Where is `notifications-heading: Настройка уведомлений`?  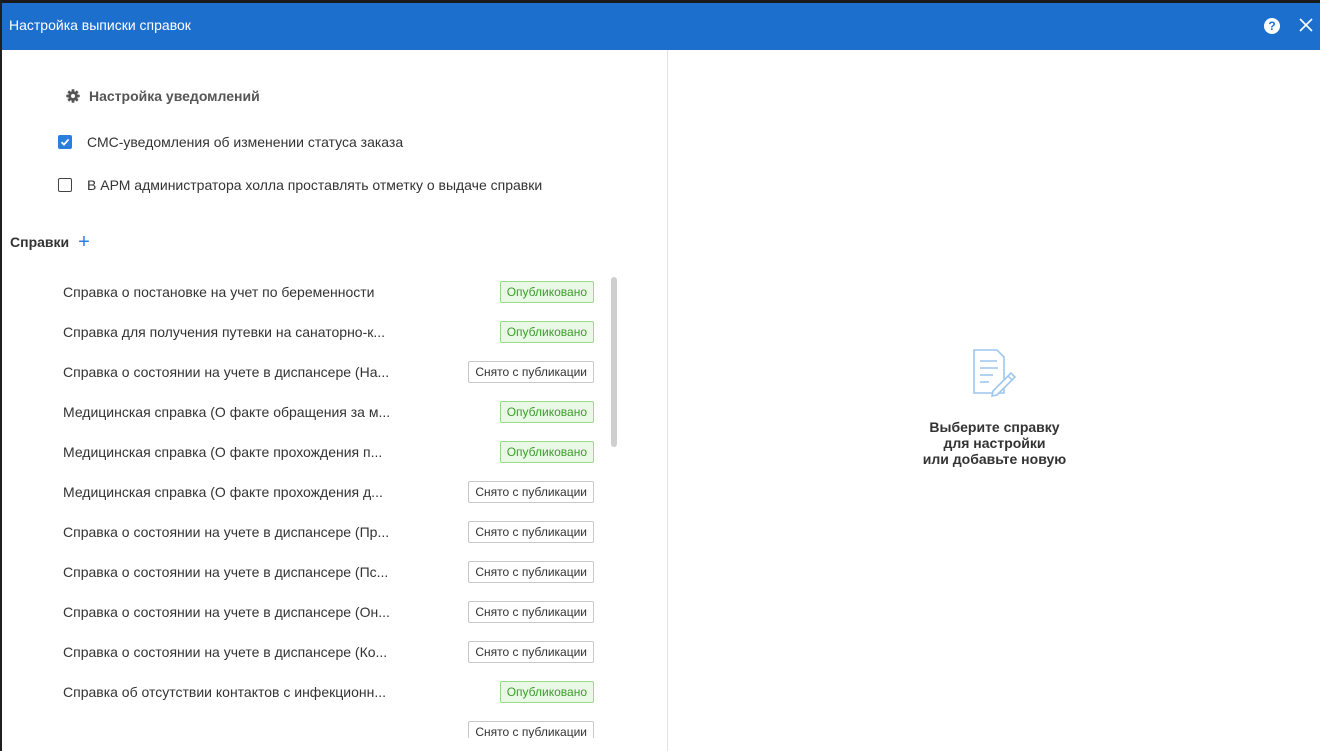 notifications-heading: Настройка уведомлений is located at coordinates (163, 96).